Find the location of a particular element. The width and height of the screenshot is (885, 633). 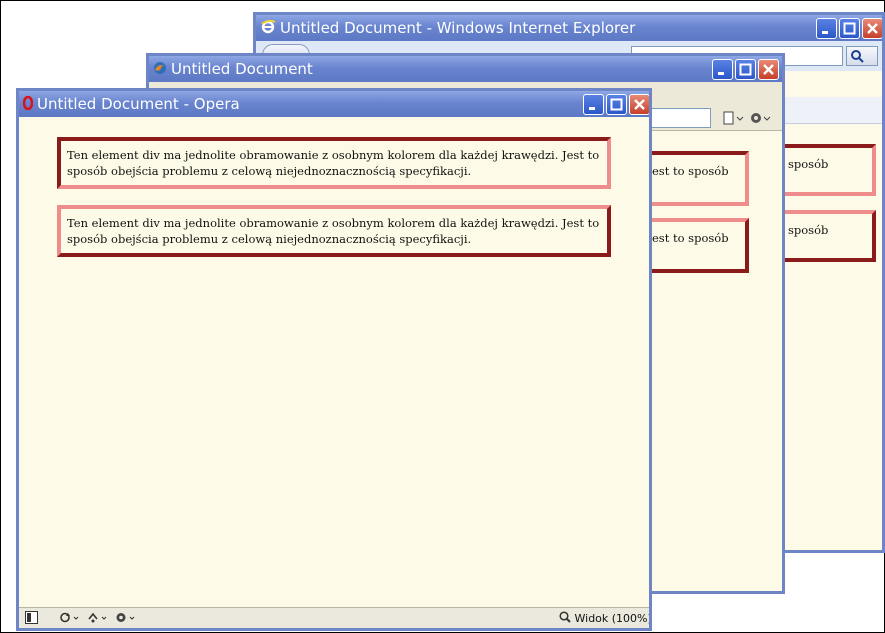

ie-search-button is located at coordinates (862, 56).